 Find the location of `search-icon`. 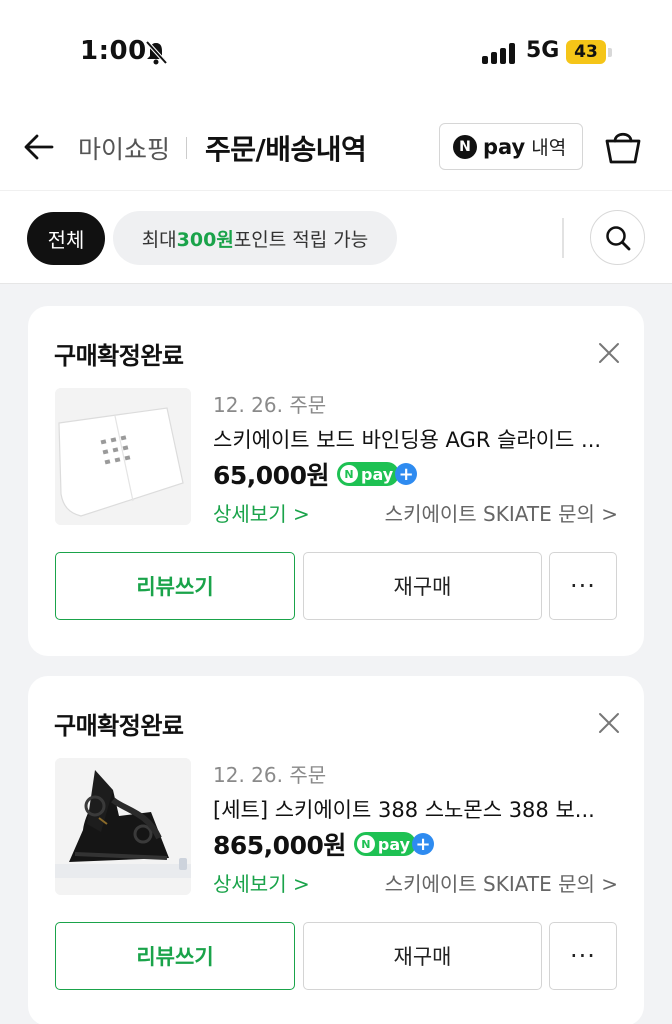

search-icon is located at coordinates (617, 237).